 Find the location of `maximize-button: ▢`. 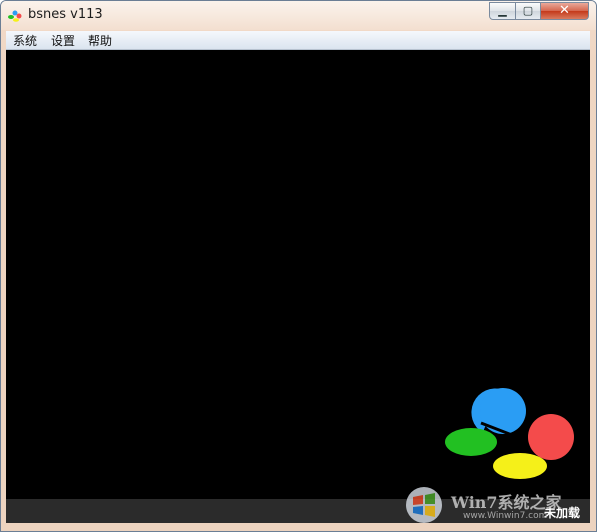

maximize-button: ▢ is located at coordinates (528, 11).